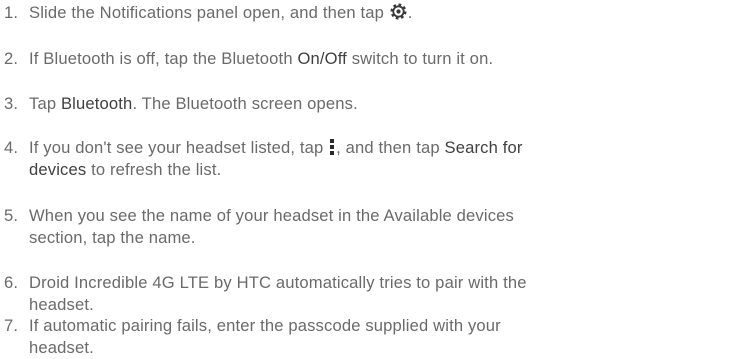  I want to click on on-off-label: On/Off, so click(322, 58).